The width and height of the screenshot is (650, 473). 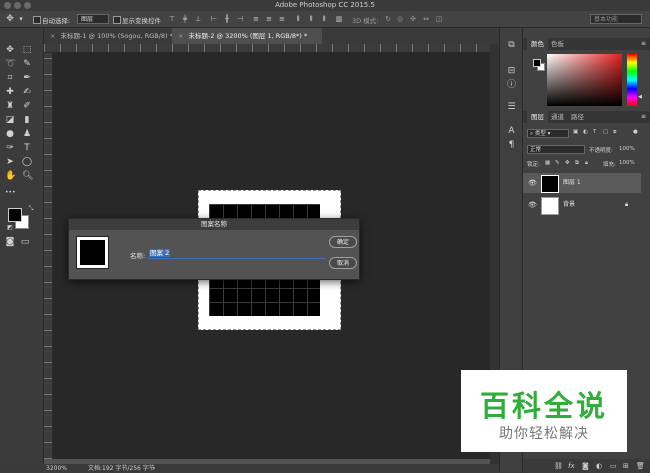 What do you see at coordinates (567, 163) in the screenshot?
I see `lock-move-icon: ✥` at bounding box center [567, 163].